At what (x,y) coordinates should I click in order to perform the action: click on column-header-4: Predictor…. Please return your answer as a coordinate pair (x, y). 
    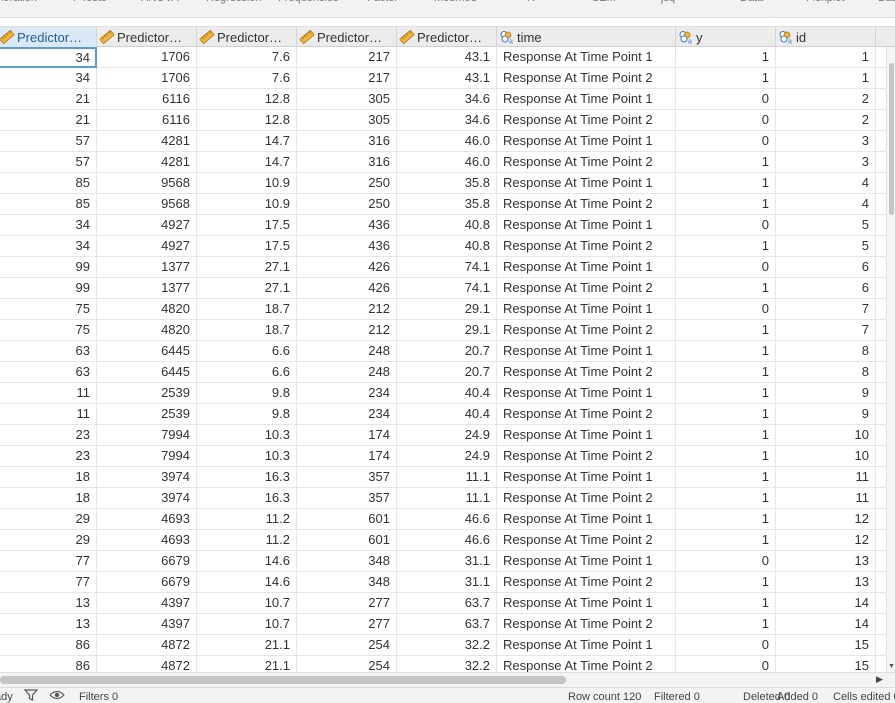
    Looking at the image, I should click on (347, 37).